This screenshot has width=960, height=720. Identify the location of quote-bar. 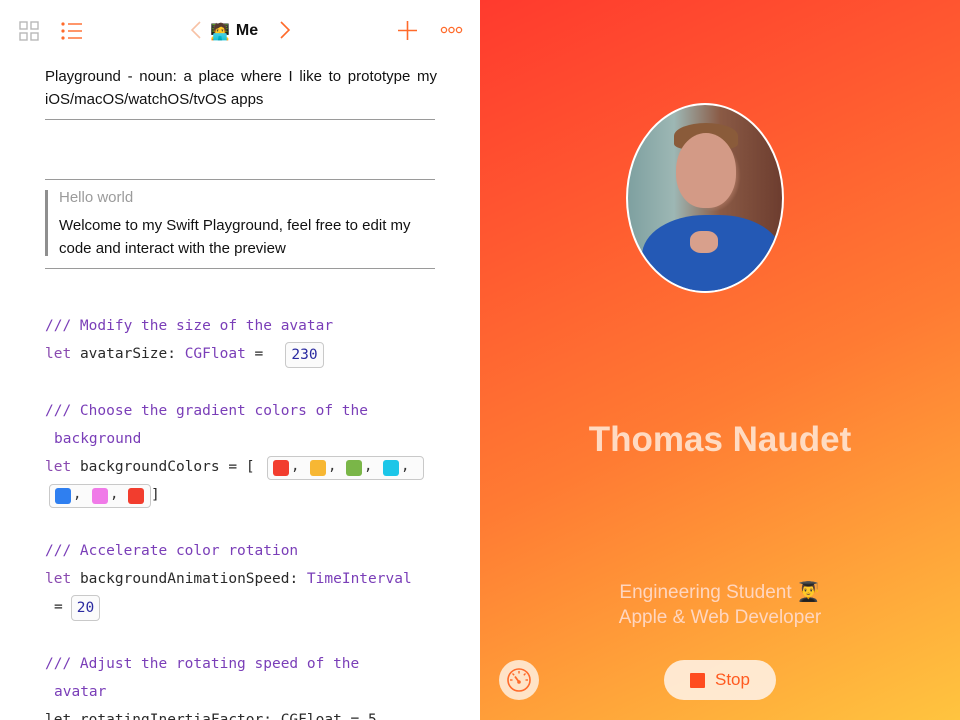
(46, 223).